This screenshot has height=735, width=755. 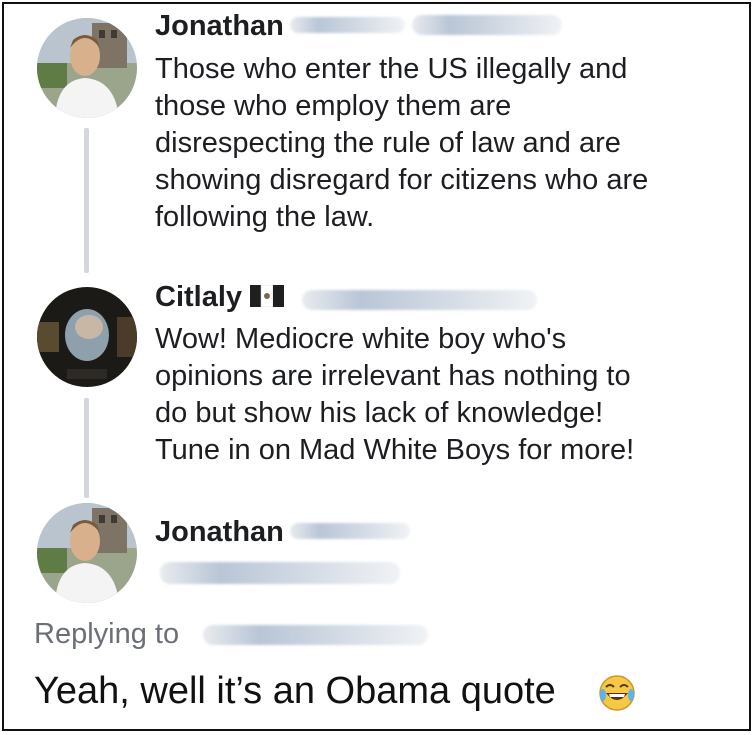 I want to click on comment-author-name: Citlaly, so click(x=199, y=297).